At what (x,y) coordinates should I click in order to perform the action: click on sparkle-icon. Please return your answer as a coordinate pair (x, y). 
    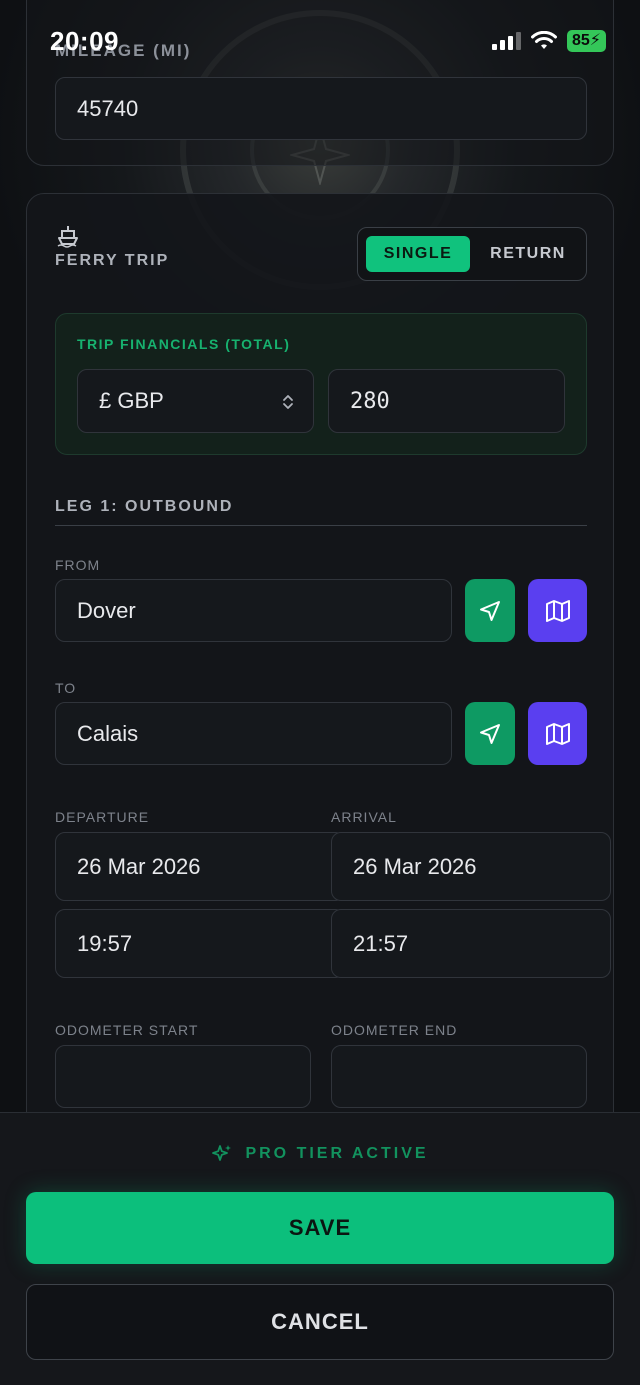
    Looking at the image, I should click on (222, 1153).